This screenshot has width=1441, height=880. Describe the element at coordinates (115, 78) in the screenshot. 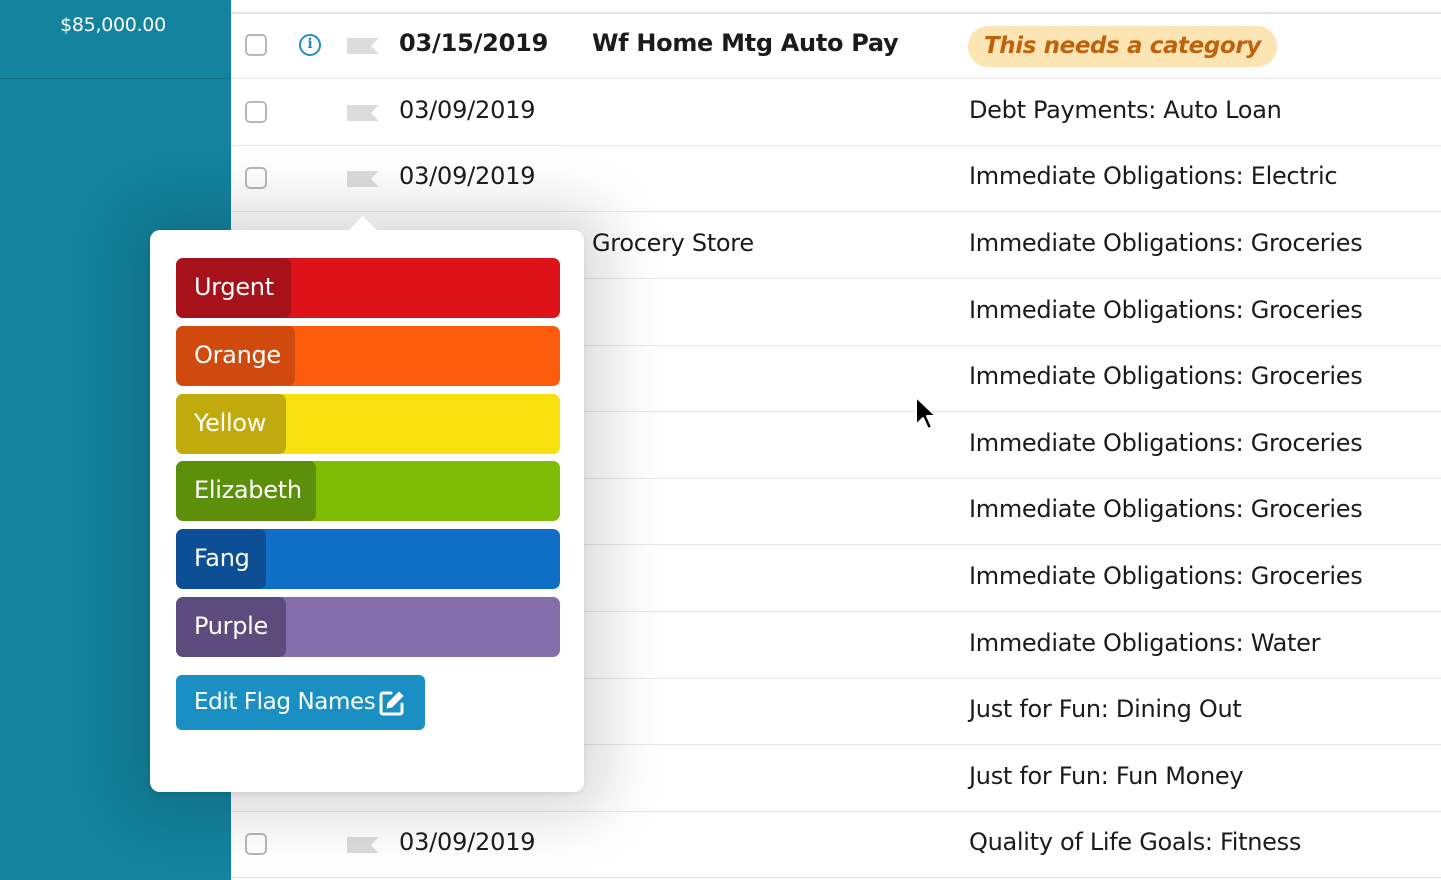

I see `sidebar-divider` at that location.